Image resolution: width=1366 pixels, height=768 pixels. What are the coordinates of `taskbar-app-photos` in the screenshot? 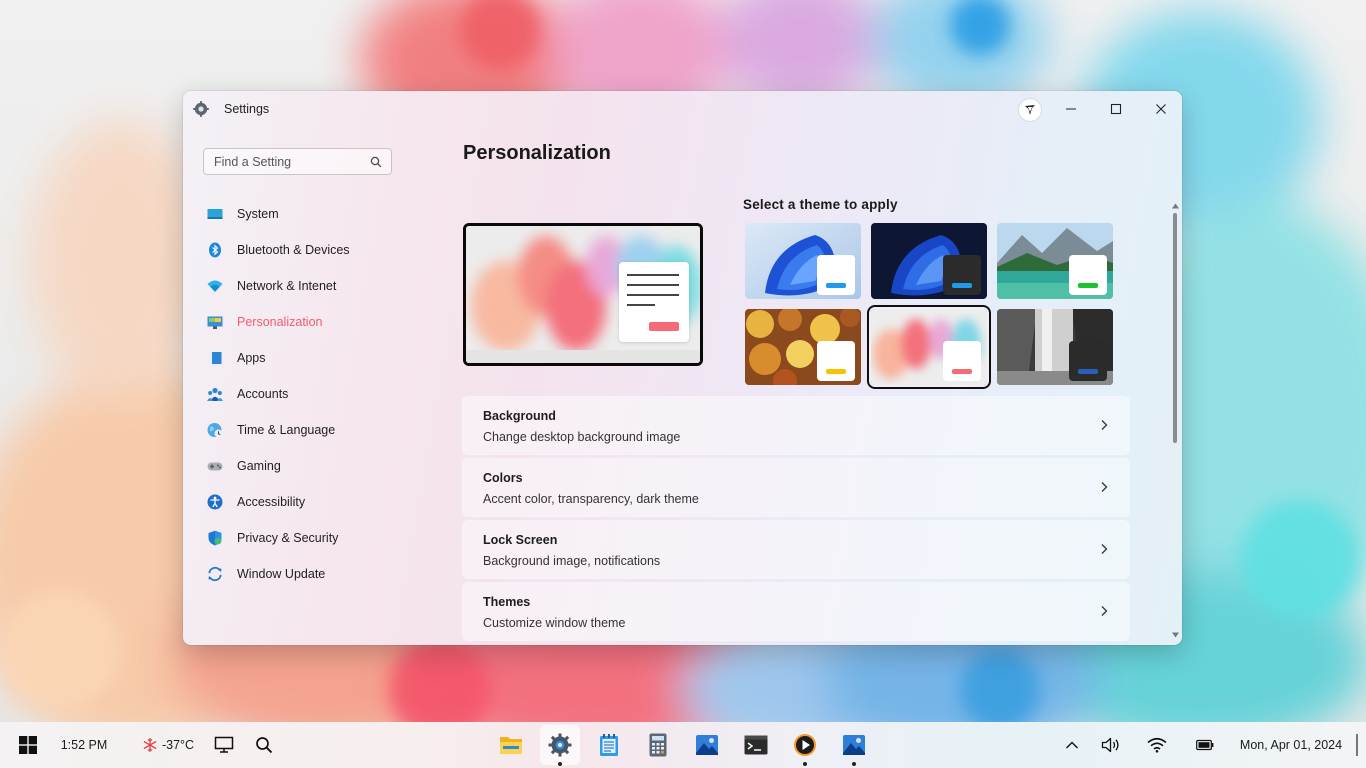 It's located at (707, 745).